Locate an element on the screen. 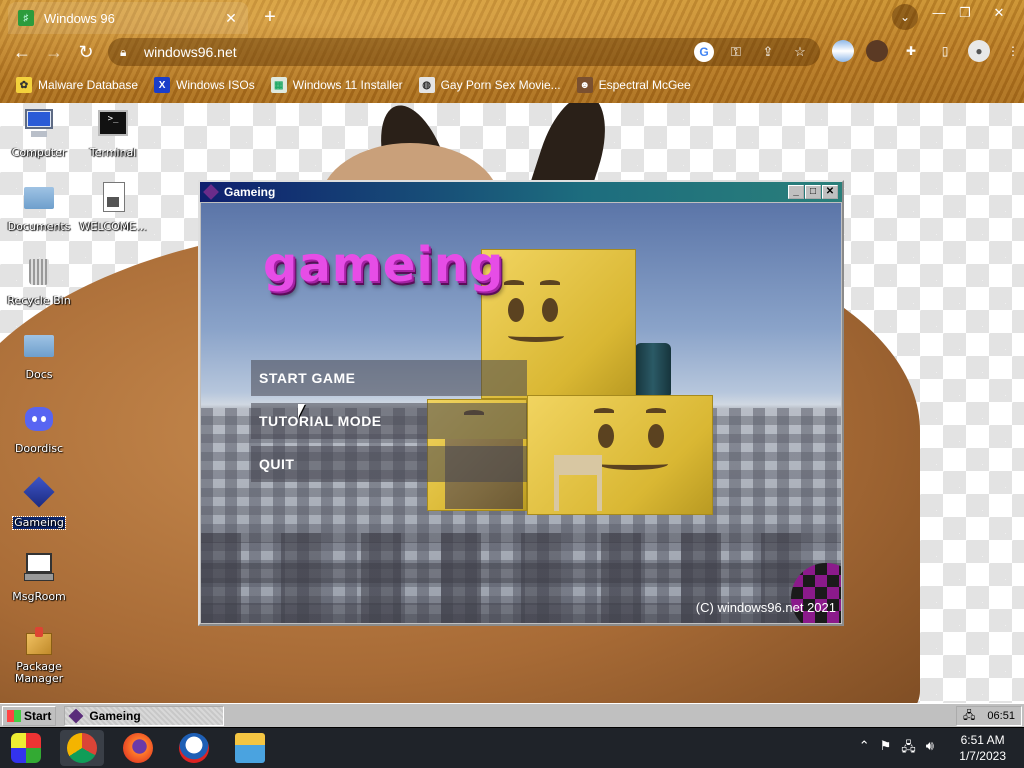 The height and width of the screenshot is (768, 1024). discord-icon is located at coordinates (39, 419).